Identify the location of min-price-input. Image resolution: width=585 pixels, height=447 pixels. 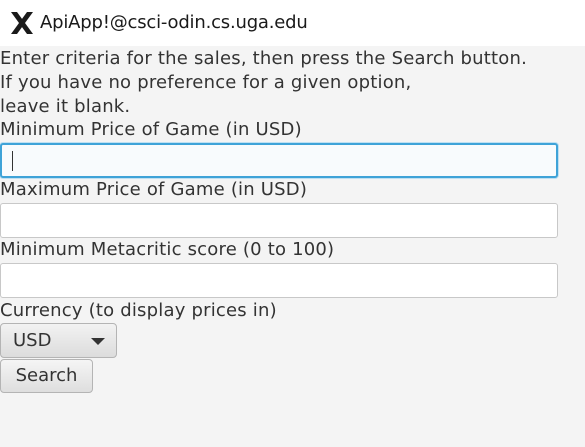
(279, 160).